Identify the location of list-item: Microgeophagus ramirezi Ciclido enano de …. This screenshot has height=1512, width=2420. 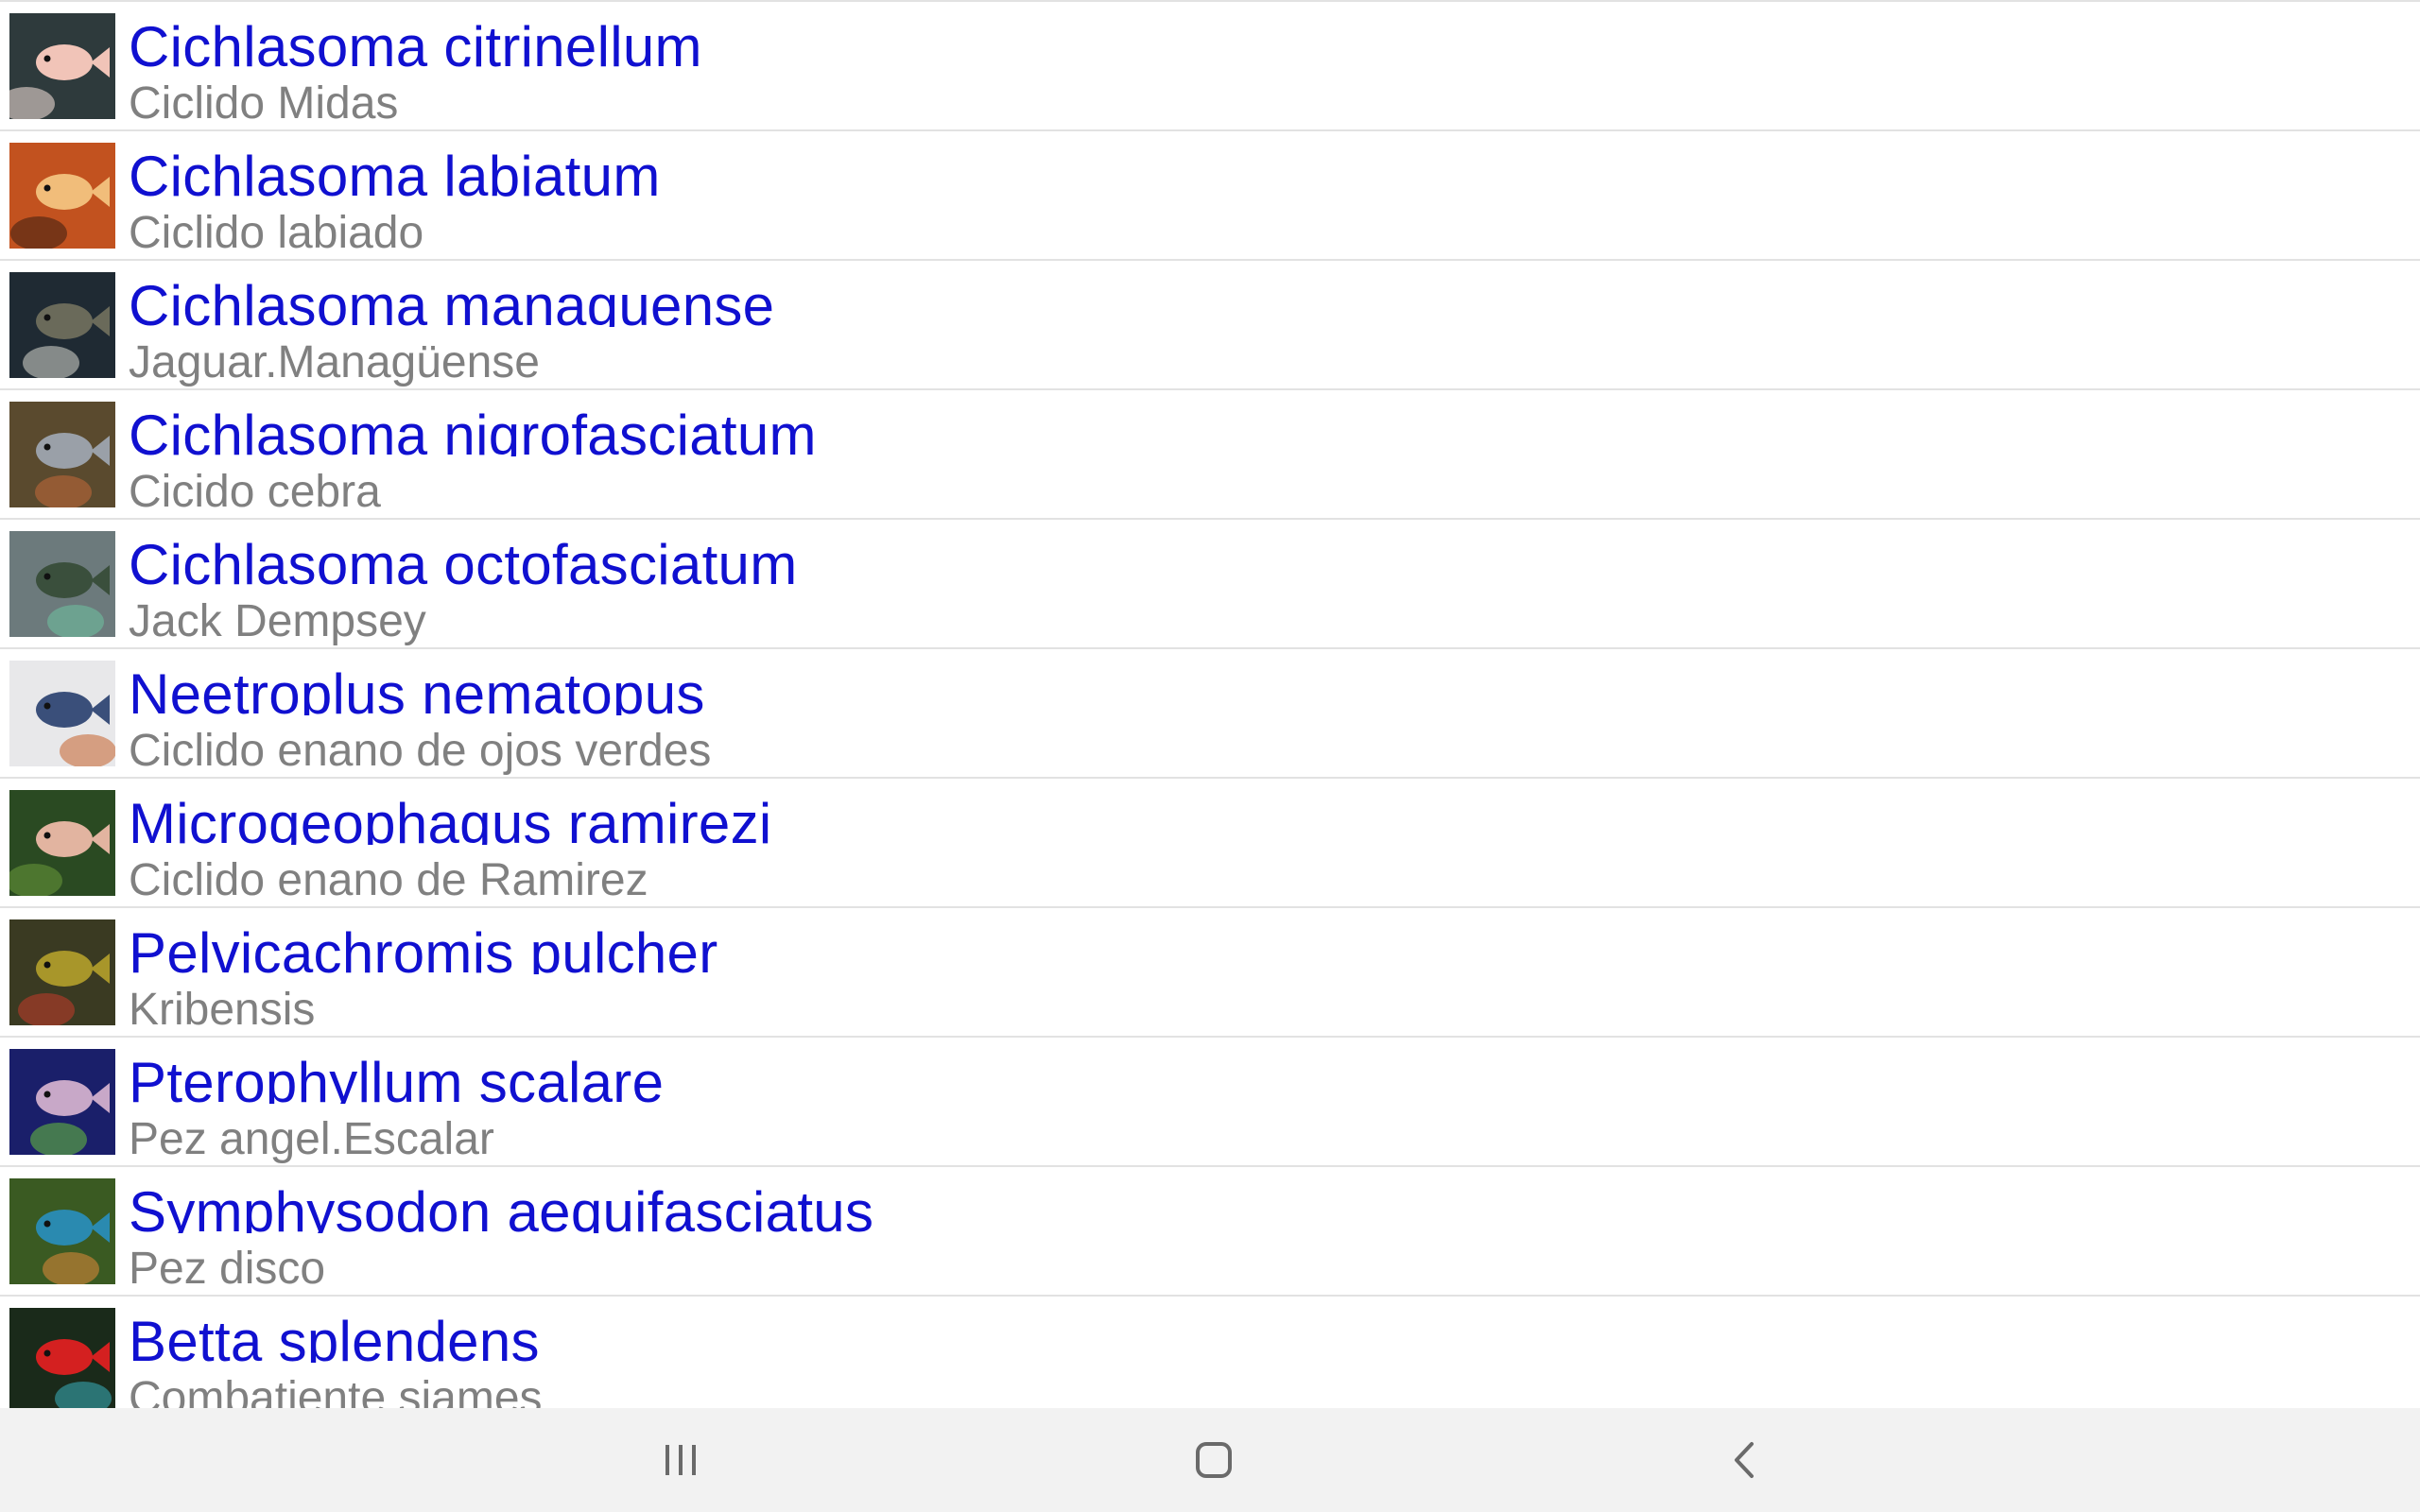
(1210, 843).